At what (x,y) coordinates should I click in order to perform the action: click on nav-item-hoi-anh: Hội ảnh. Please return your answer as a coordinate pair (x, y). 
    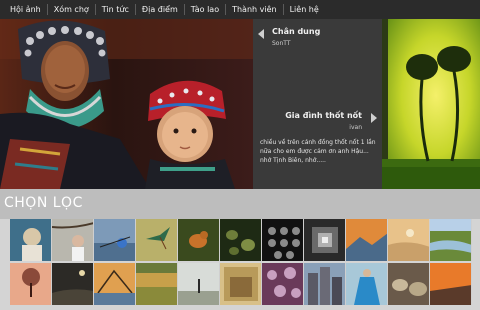
    Looking at the image, I should click on (25, 9).